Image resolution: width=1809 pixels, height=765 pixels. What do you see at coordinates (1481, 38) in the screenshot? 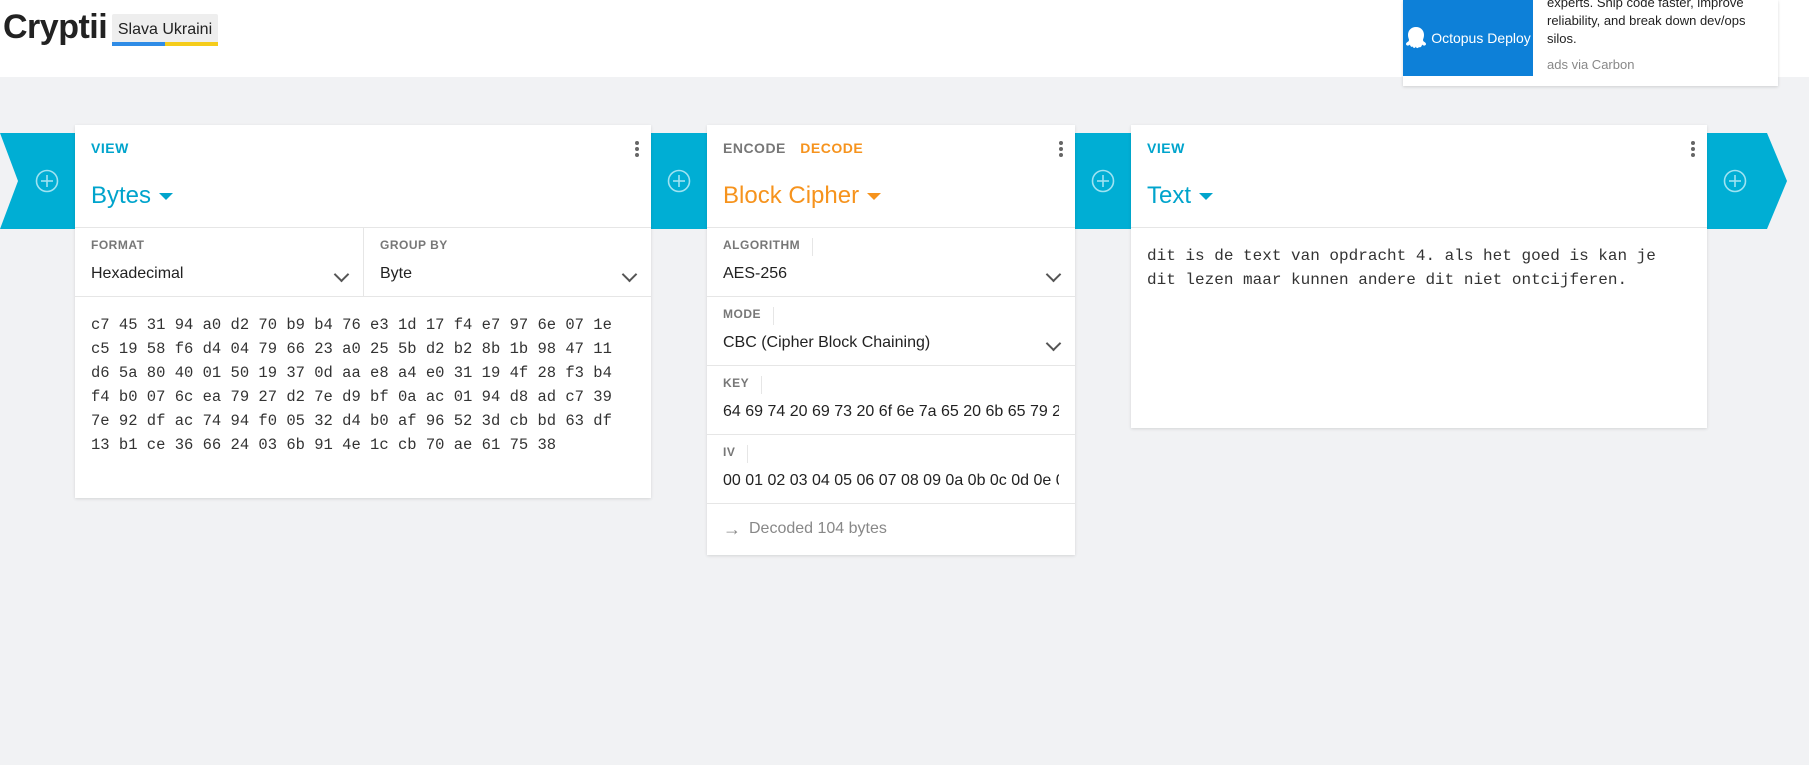
I see `ad-brand: Octopus Deploy` at bounding box center [1481, 38].